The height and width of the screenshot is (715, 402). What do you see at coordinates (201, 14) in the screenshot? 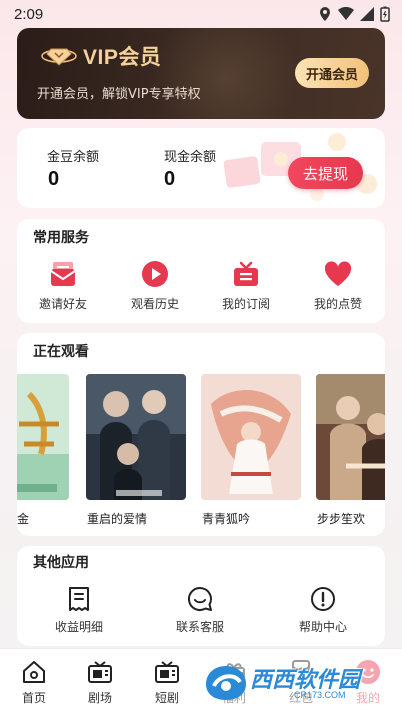
I see `status-bar: 2:09` at bounding box center [201, 14].